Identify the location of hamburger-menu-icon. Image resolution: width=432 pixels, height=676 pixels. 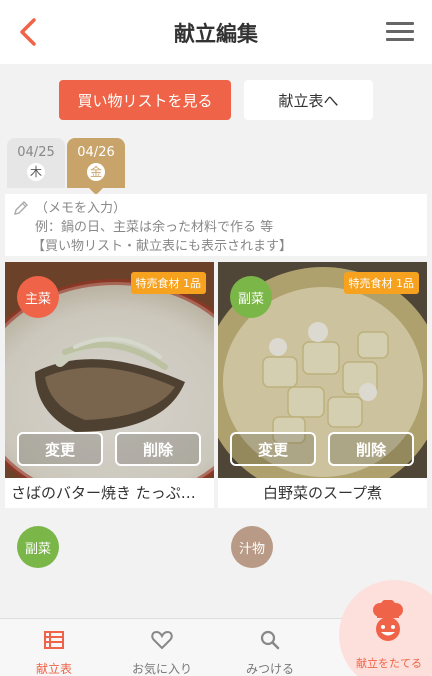
(400, 32).